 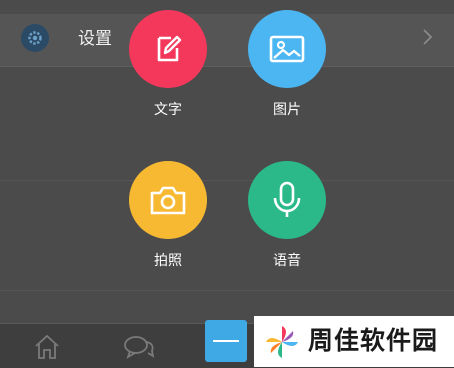 I want to click on voice-action-button, so click(x=287, y=200).